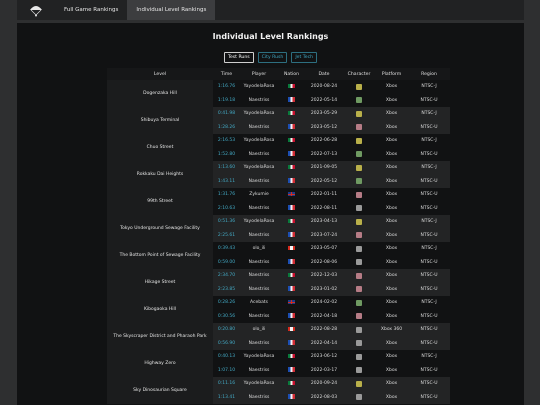 Image resolution: width=540 pixels, height=405 pixels. I want to click on level-name-cell: Sky Dinosaurian Square, so click(160, 390).